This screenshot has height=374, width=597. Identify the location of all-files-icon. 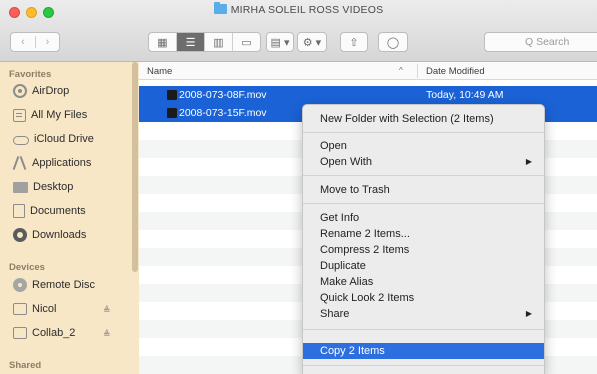
(19, 115).